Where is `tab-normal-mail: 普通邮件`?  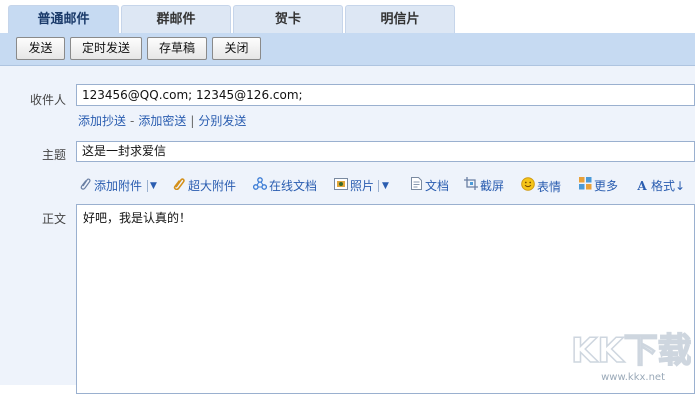 tab-normal-mail: 普通邮件 is located at coordinates (63, 19).